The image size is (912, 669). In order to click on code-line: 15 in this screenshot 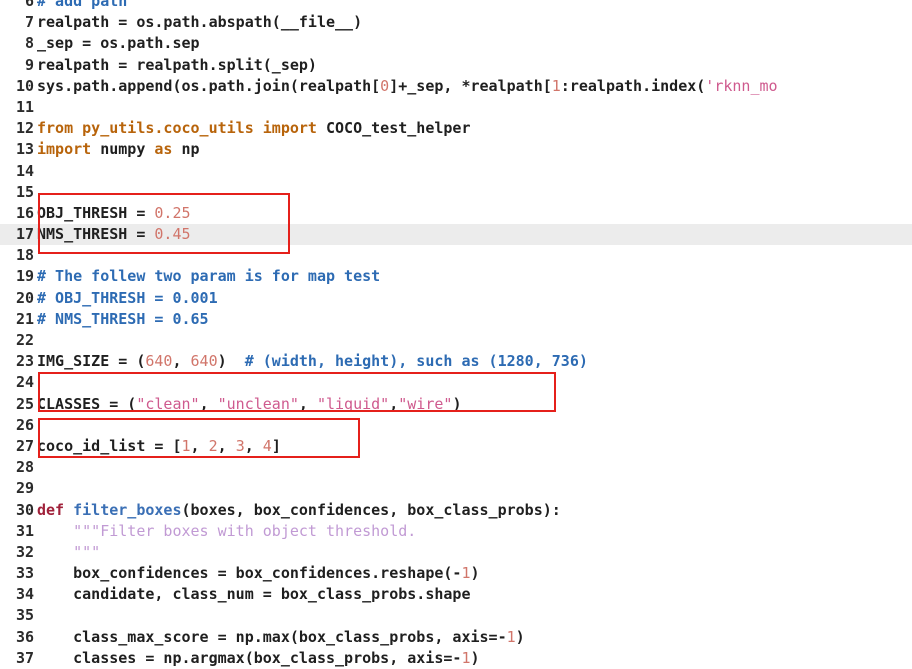, I will do `click(456, 192)`.